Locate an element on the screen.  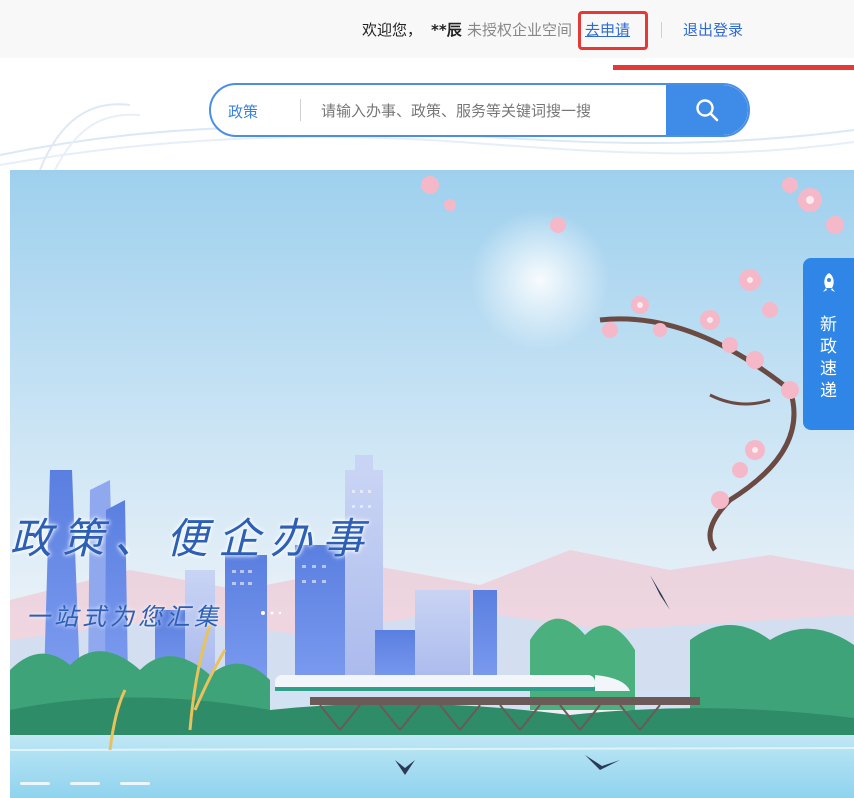
search-divider is located at coordinates (300, 110).